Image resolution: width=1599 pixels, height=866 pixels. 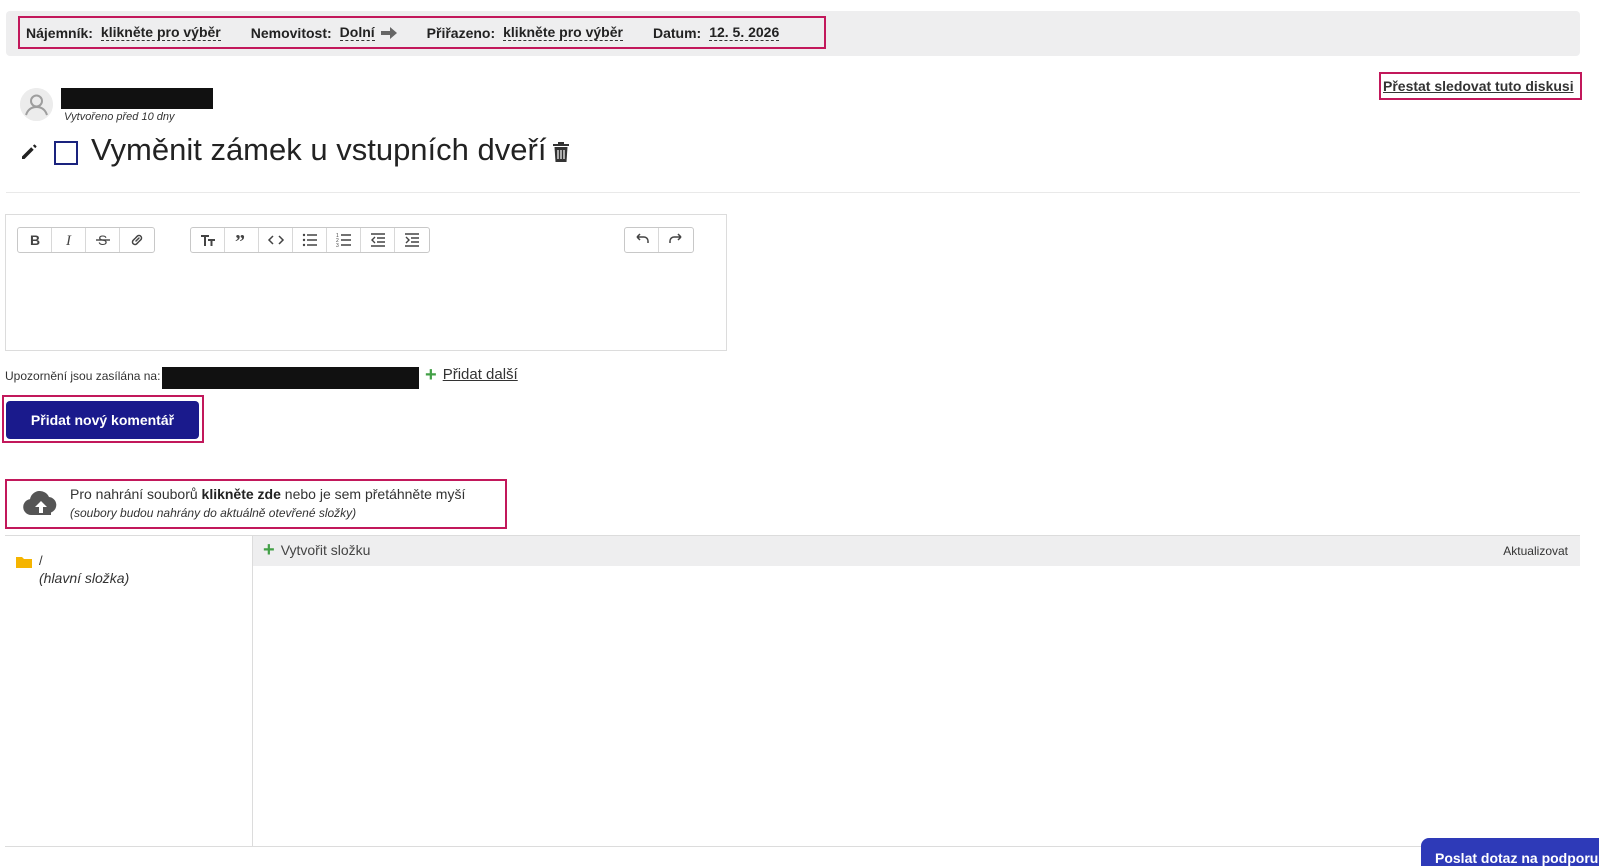 What do you see at coordinates (119, 117) in the screenshot?
I see `created-time: Vytvořeno před 10 dny` at bounding box center [119, 117].